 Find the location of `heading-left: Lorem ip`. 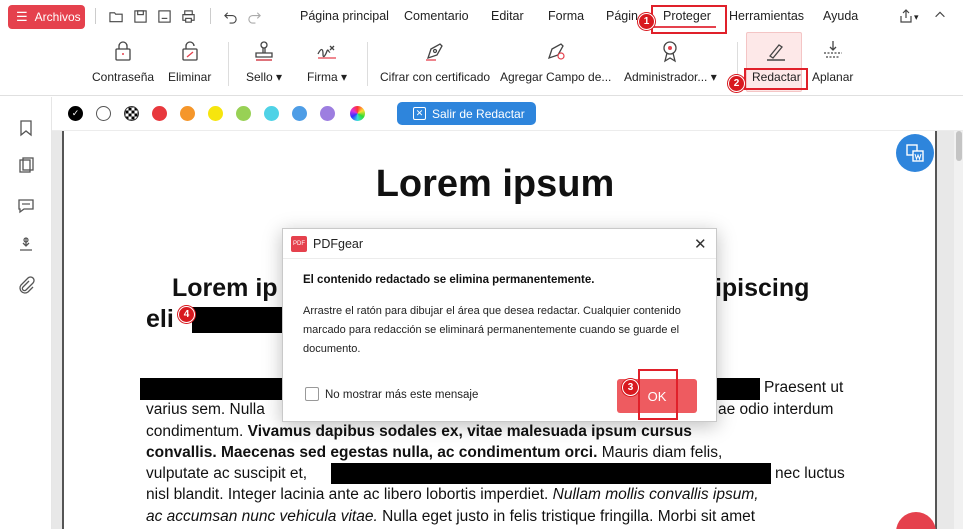

heading-left: Lorem ip is located at coordinates (225, 288).